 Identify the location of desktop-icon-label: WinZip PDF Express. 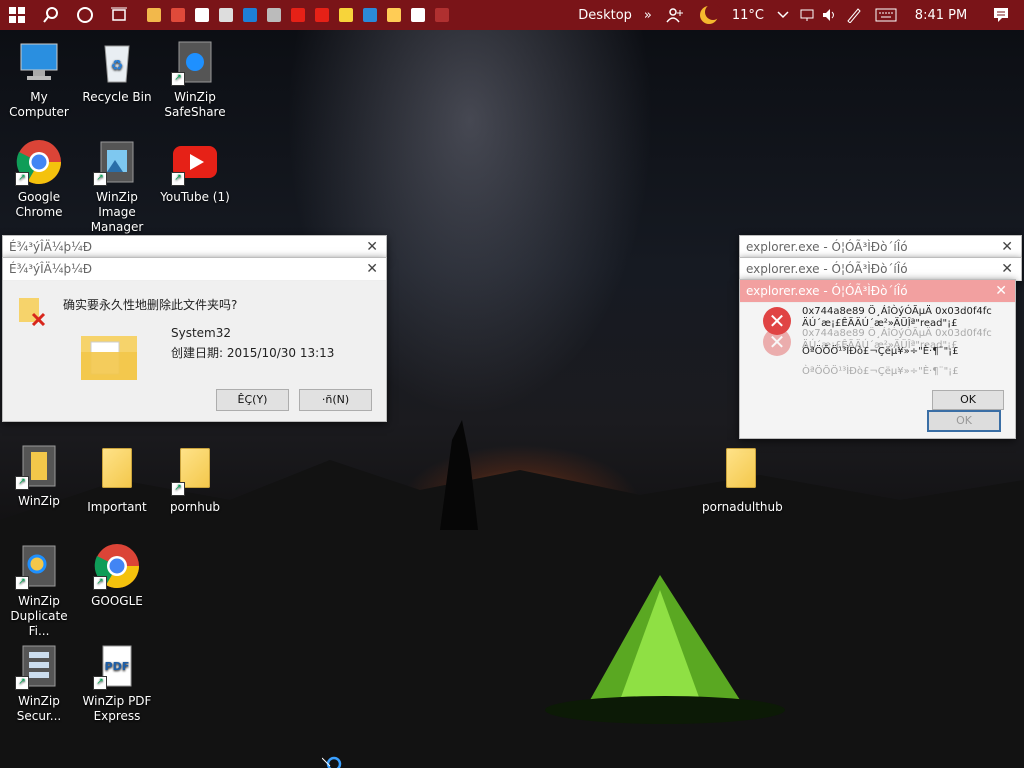
(117, 708).